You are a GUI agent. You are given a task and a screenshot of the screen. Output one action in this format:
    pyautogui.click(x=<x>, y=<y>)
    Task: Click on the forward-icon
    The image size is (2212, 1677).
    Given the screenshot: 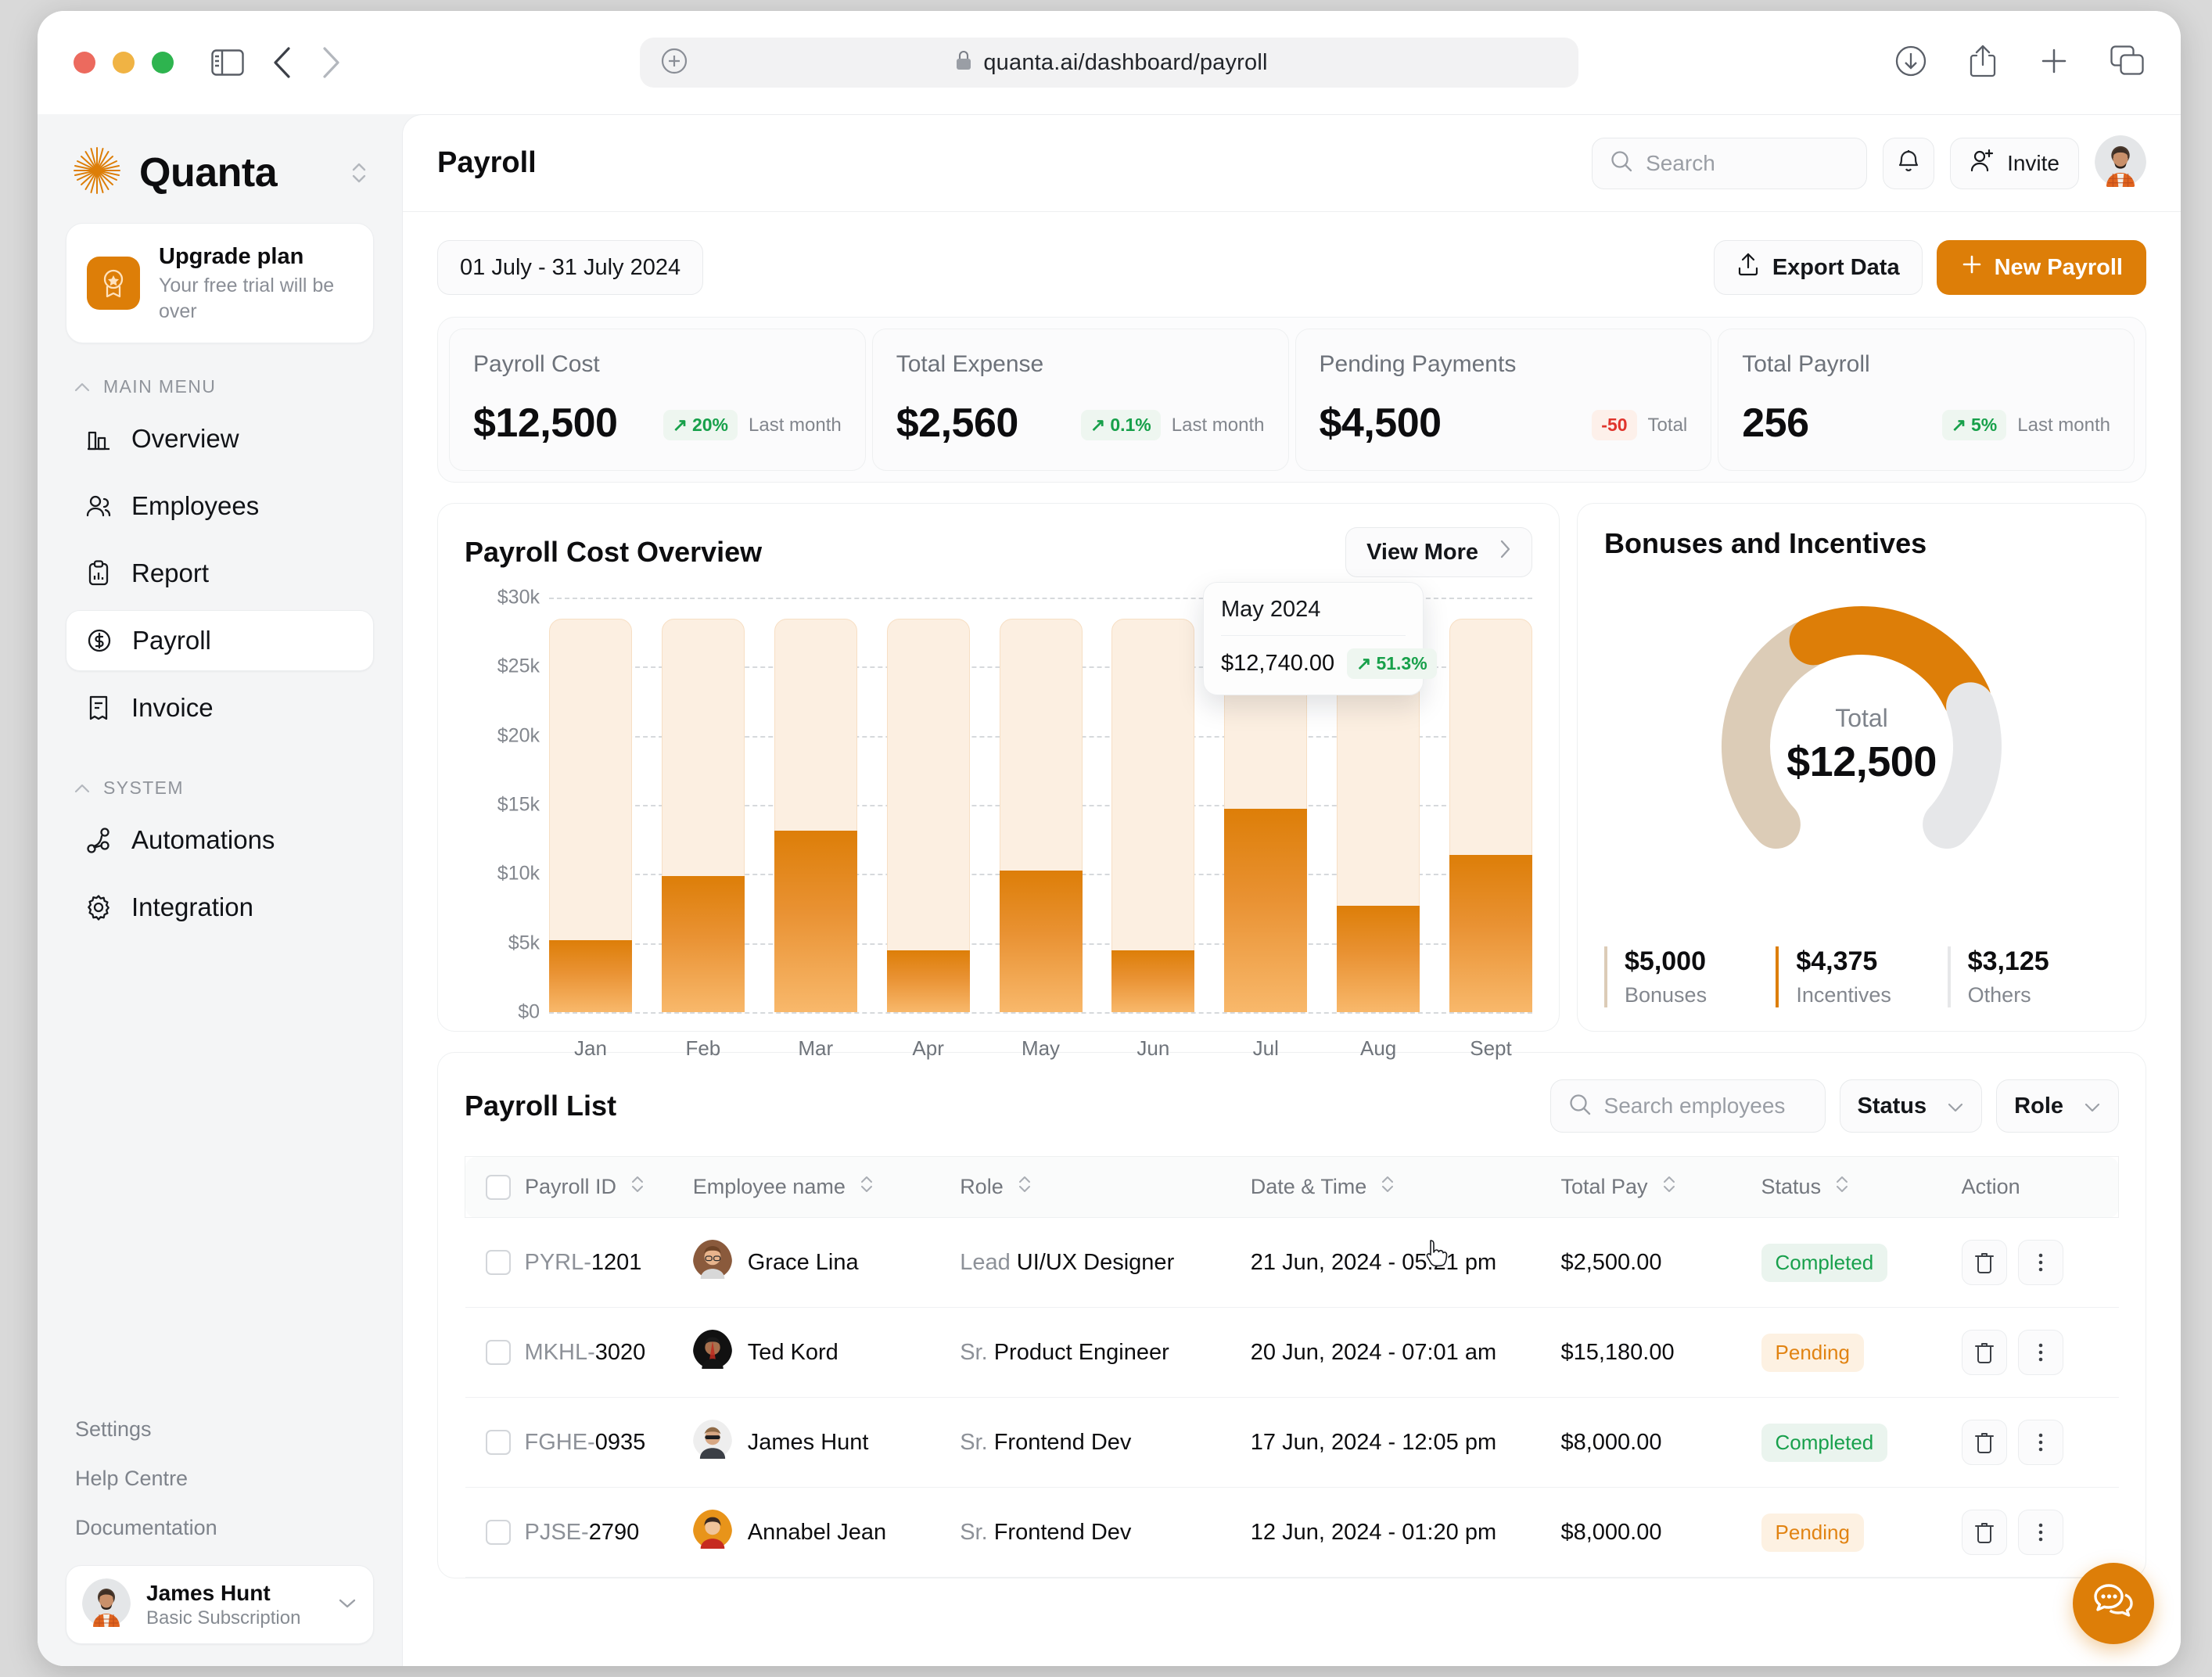 What is the action you would take?
    pyautogui.click(x=331, y=63)
    